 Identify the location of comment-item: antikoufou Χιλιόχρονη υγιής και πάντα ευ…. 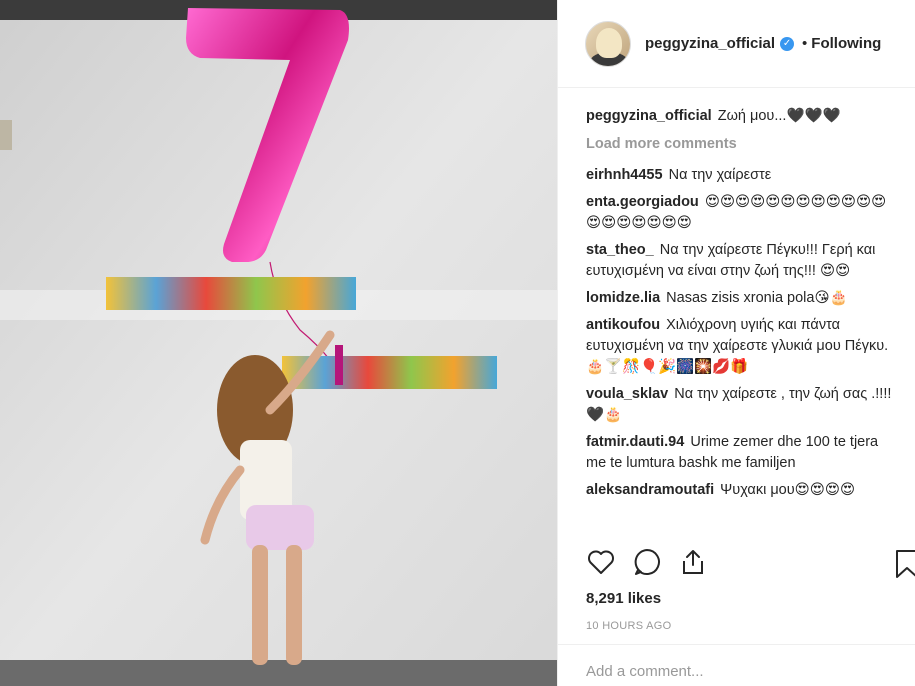
(743, 346).